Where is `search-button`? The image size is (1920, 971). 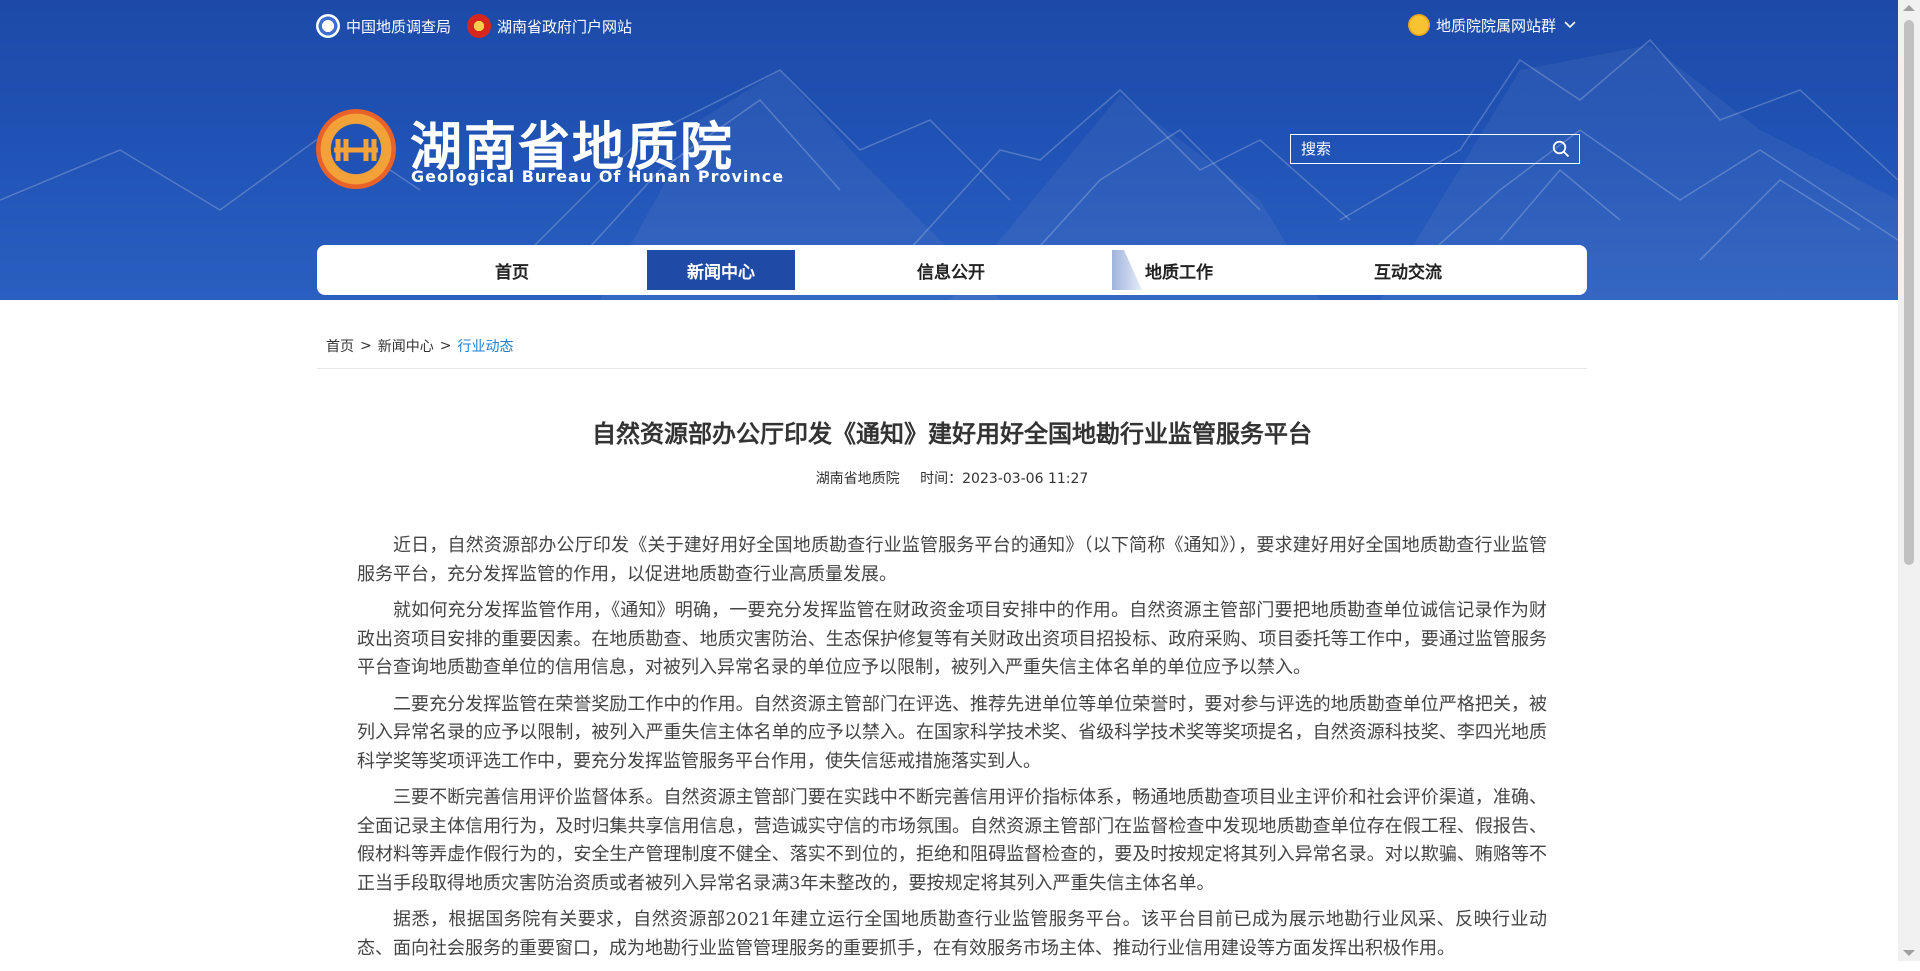
search-button is located at coordinates (1561, 149).